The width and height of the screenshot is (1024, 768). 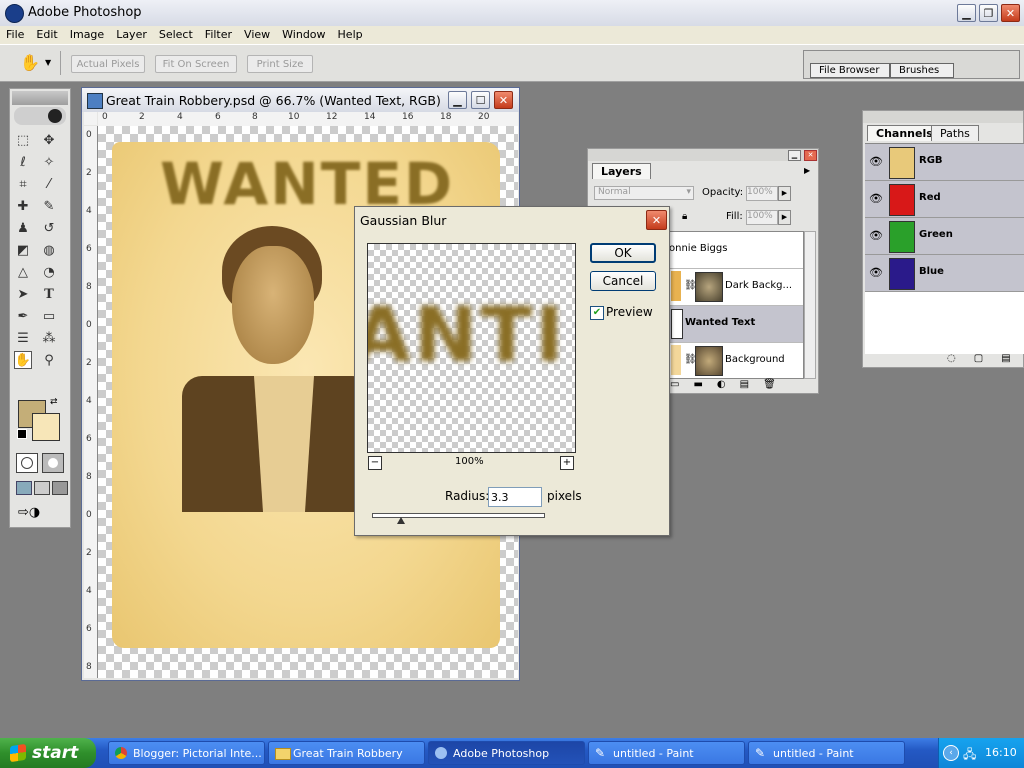 What do you see at coordinates (87, 33) in the screenshot?
I see `menu-image: Image` at bounding box center [87, 33].